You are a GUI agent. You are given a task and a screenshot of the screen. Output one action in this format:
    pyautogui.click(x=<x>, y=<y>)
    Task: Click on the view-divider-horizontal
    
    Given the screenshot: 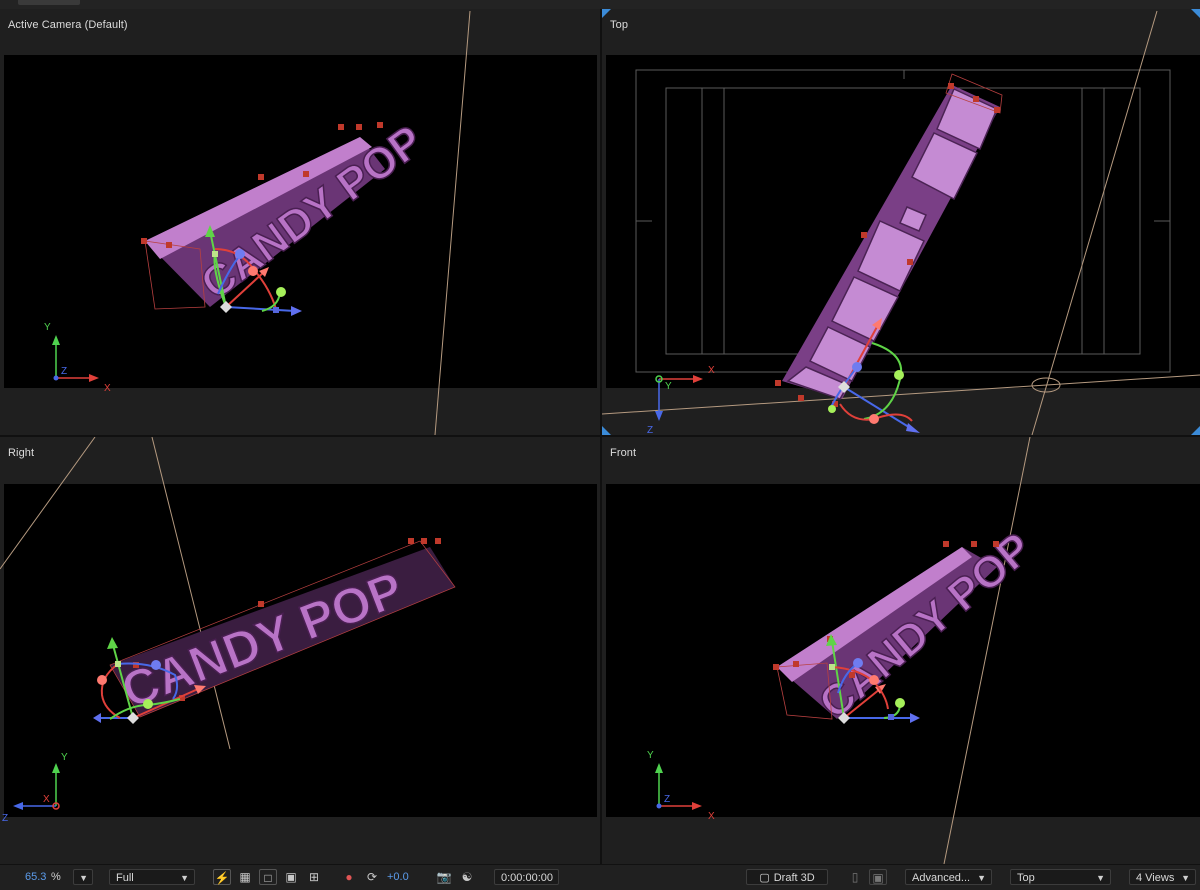 What is the action you would take?
    pyautogui.click(x=600, y=436)
    